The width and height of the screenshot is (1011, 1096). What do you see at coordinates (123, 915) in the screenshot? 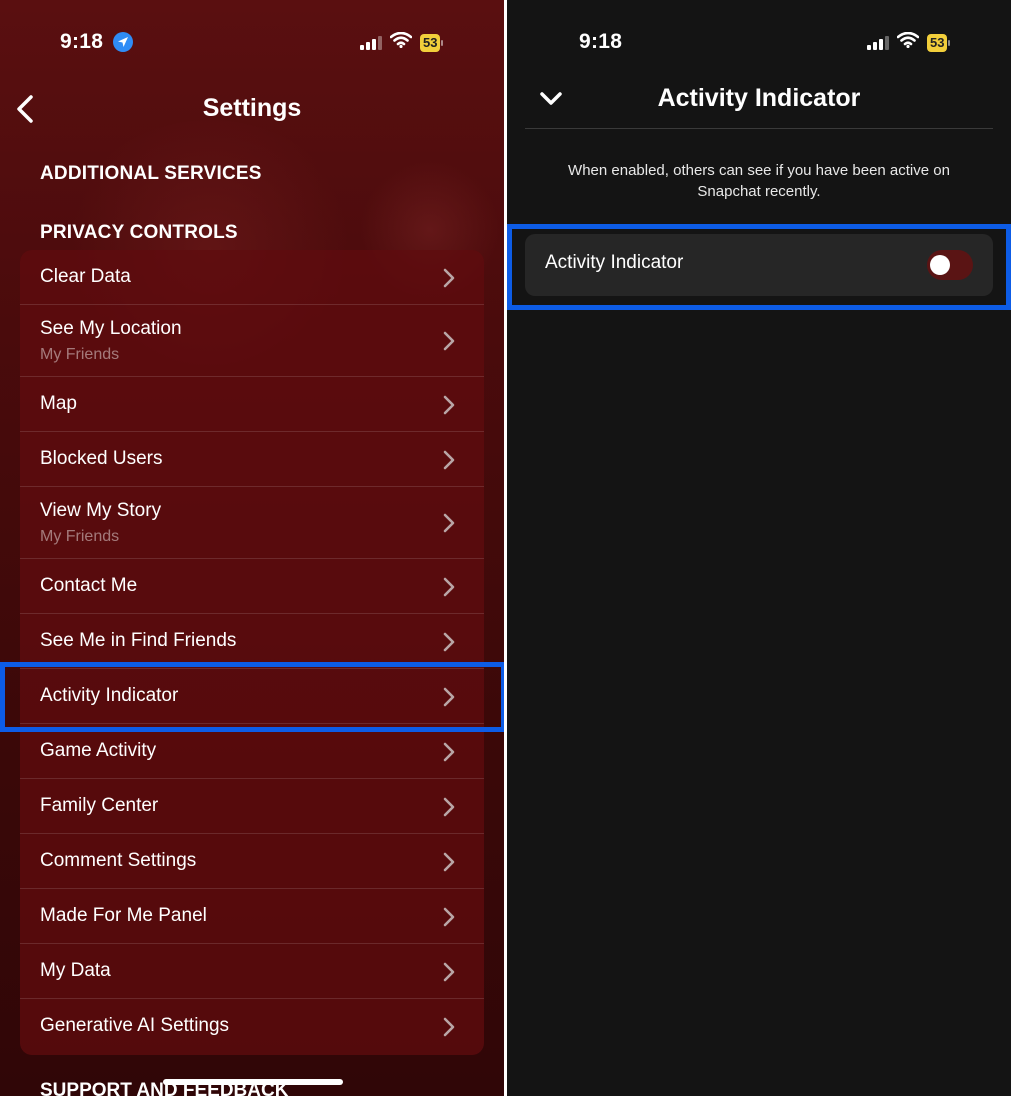
I see `list-item-label: Made For Me Panel` at bounding box center [123, 915].